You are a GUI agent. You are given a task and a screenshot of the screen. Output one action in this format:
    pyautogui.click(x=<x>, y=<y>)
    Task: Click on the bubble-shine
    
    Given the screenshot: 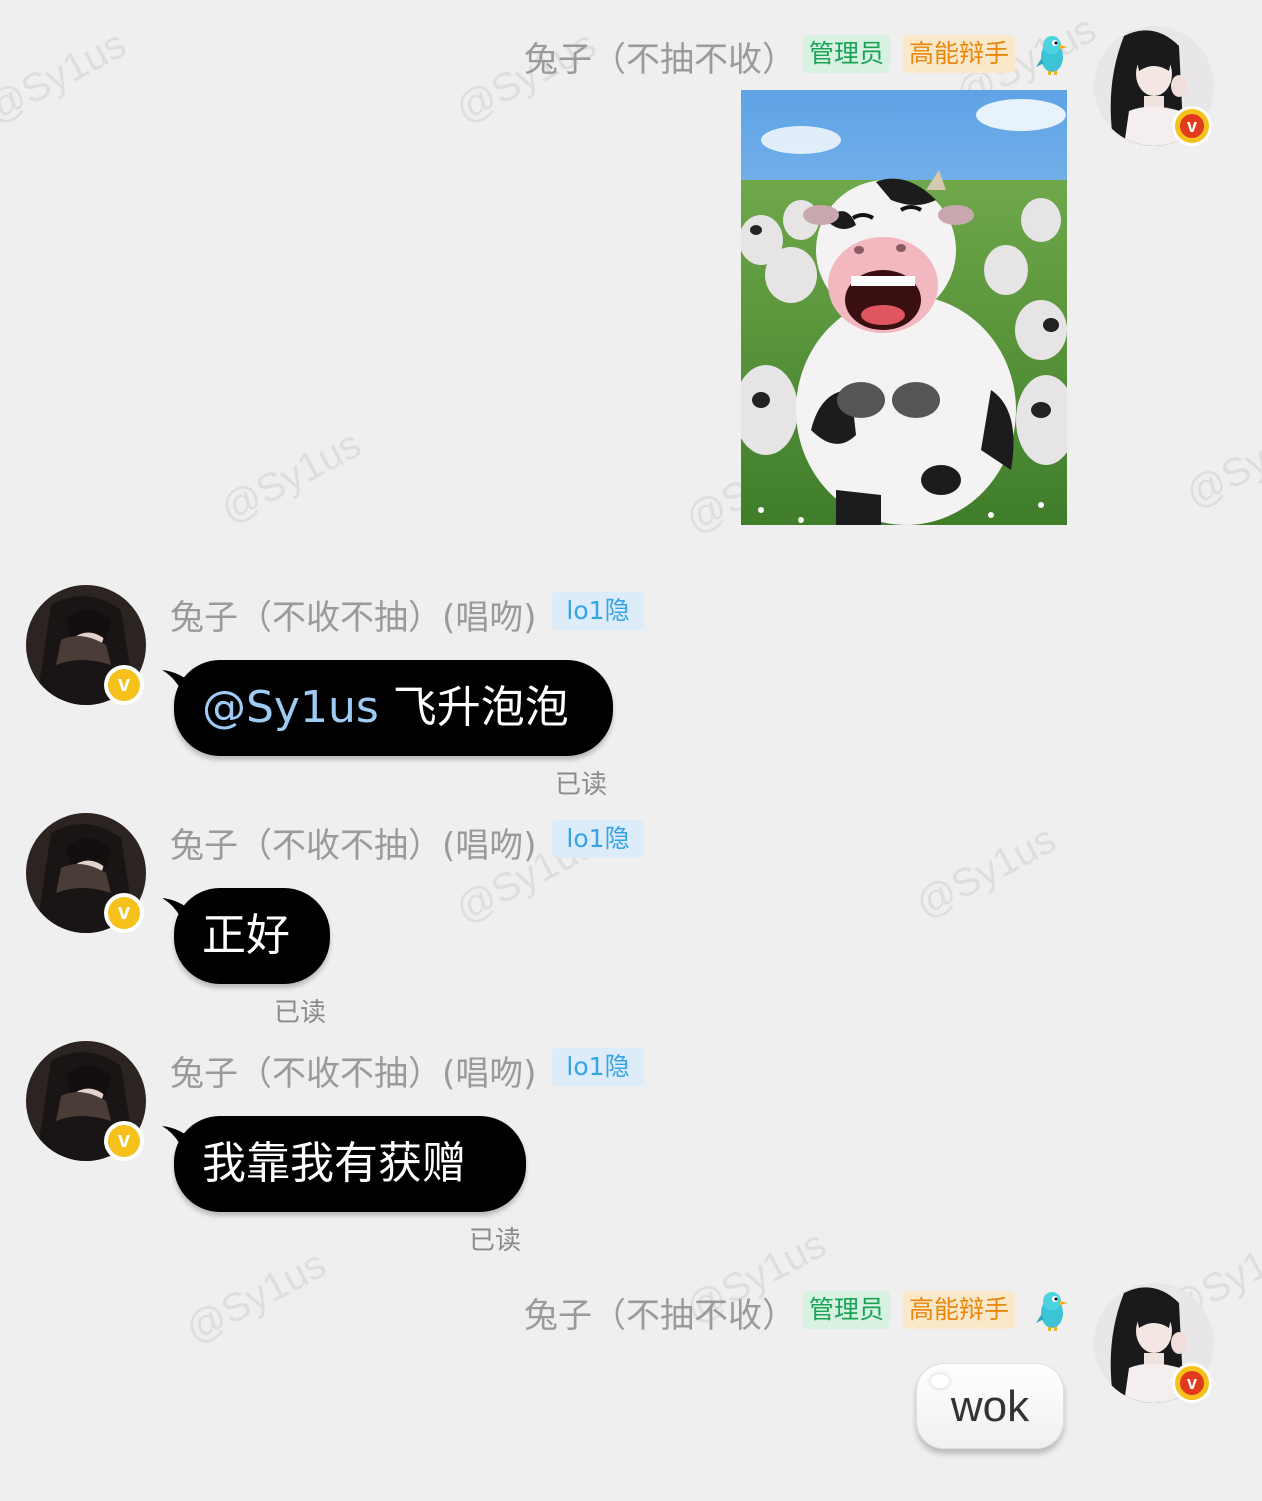 What is the action you would take?
    pyautogui.click(x=940, y=1381)
    